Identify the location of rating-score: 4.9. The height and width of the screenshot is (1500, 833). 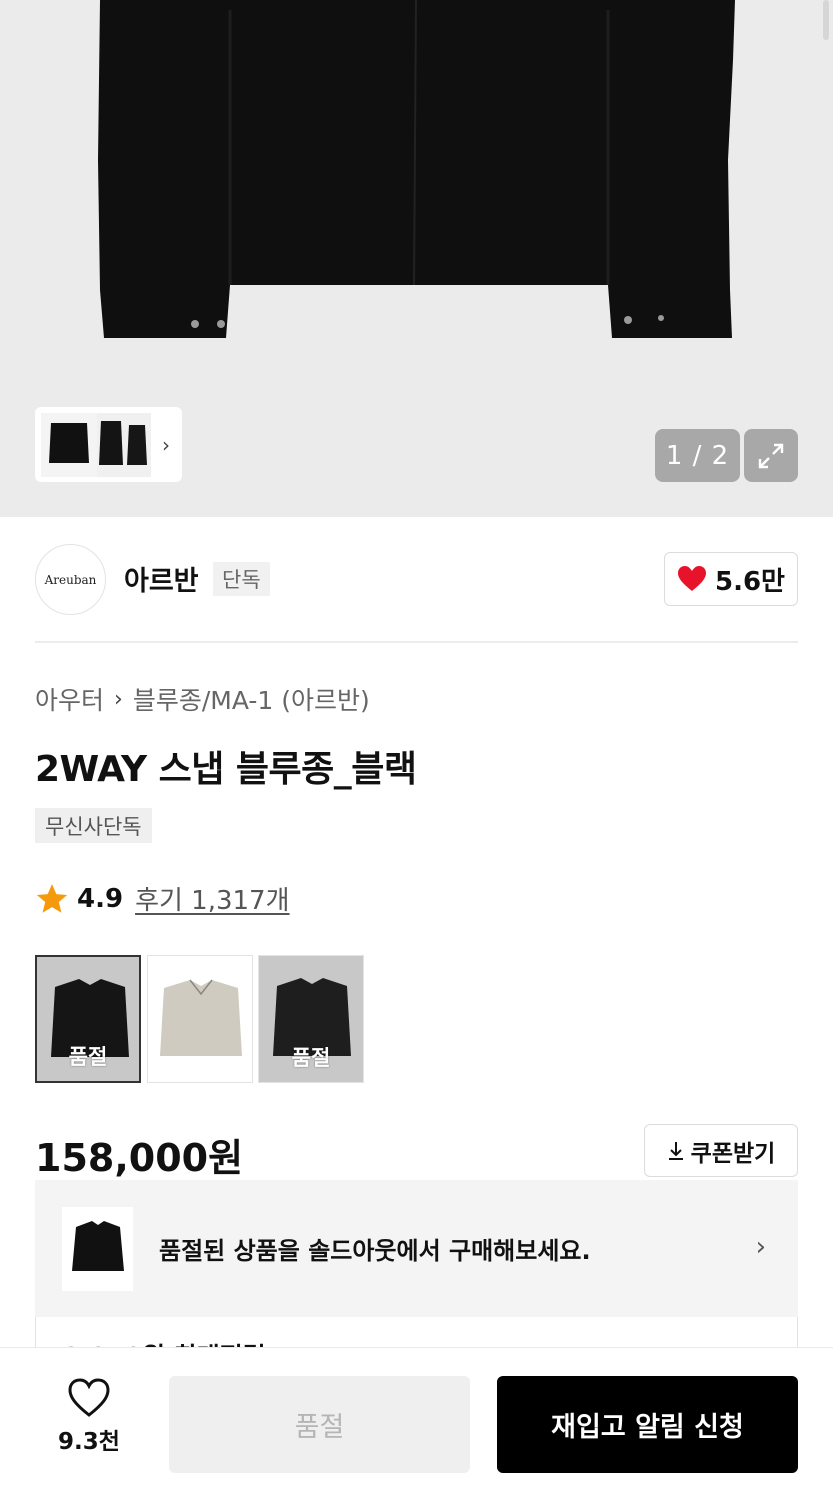
(100, 898).